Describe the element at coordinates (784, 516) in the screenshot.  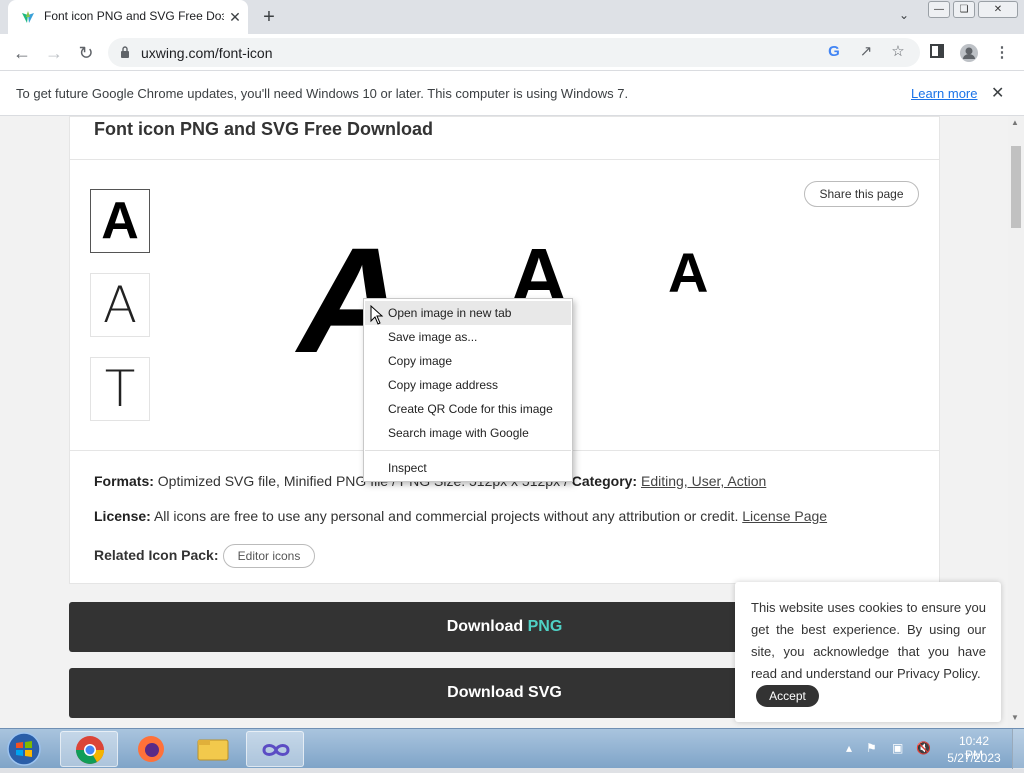
I see `license-page-link: License Page` at that location.